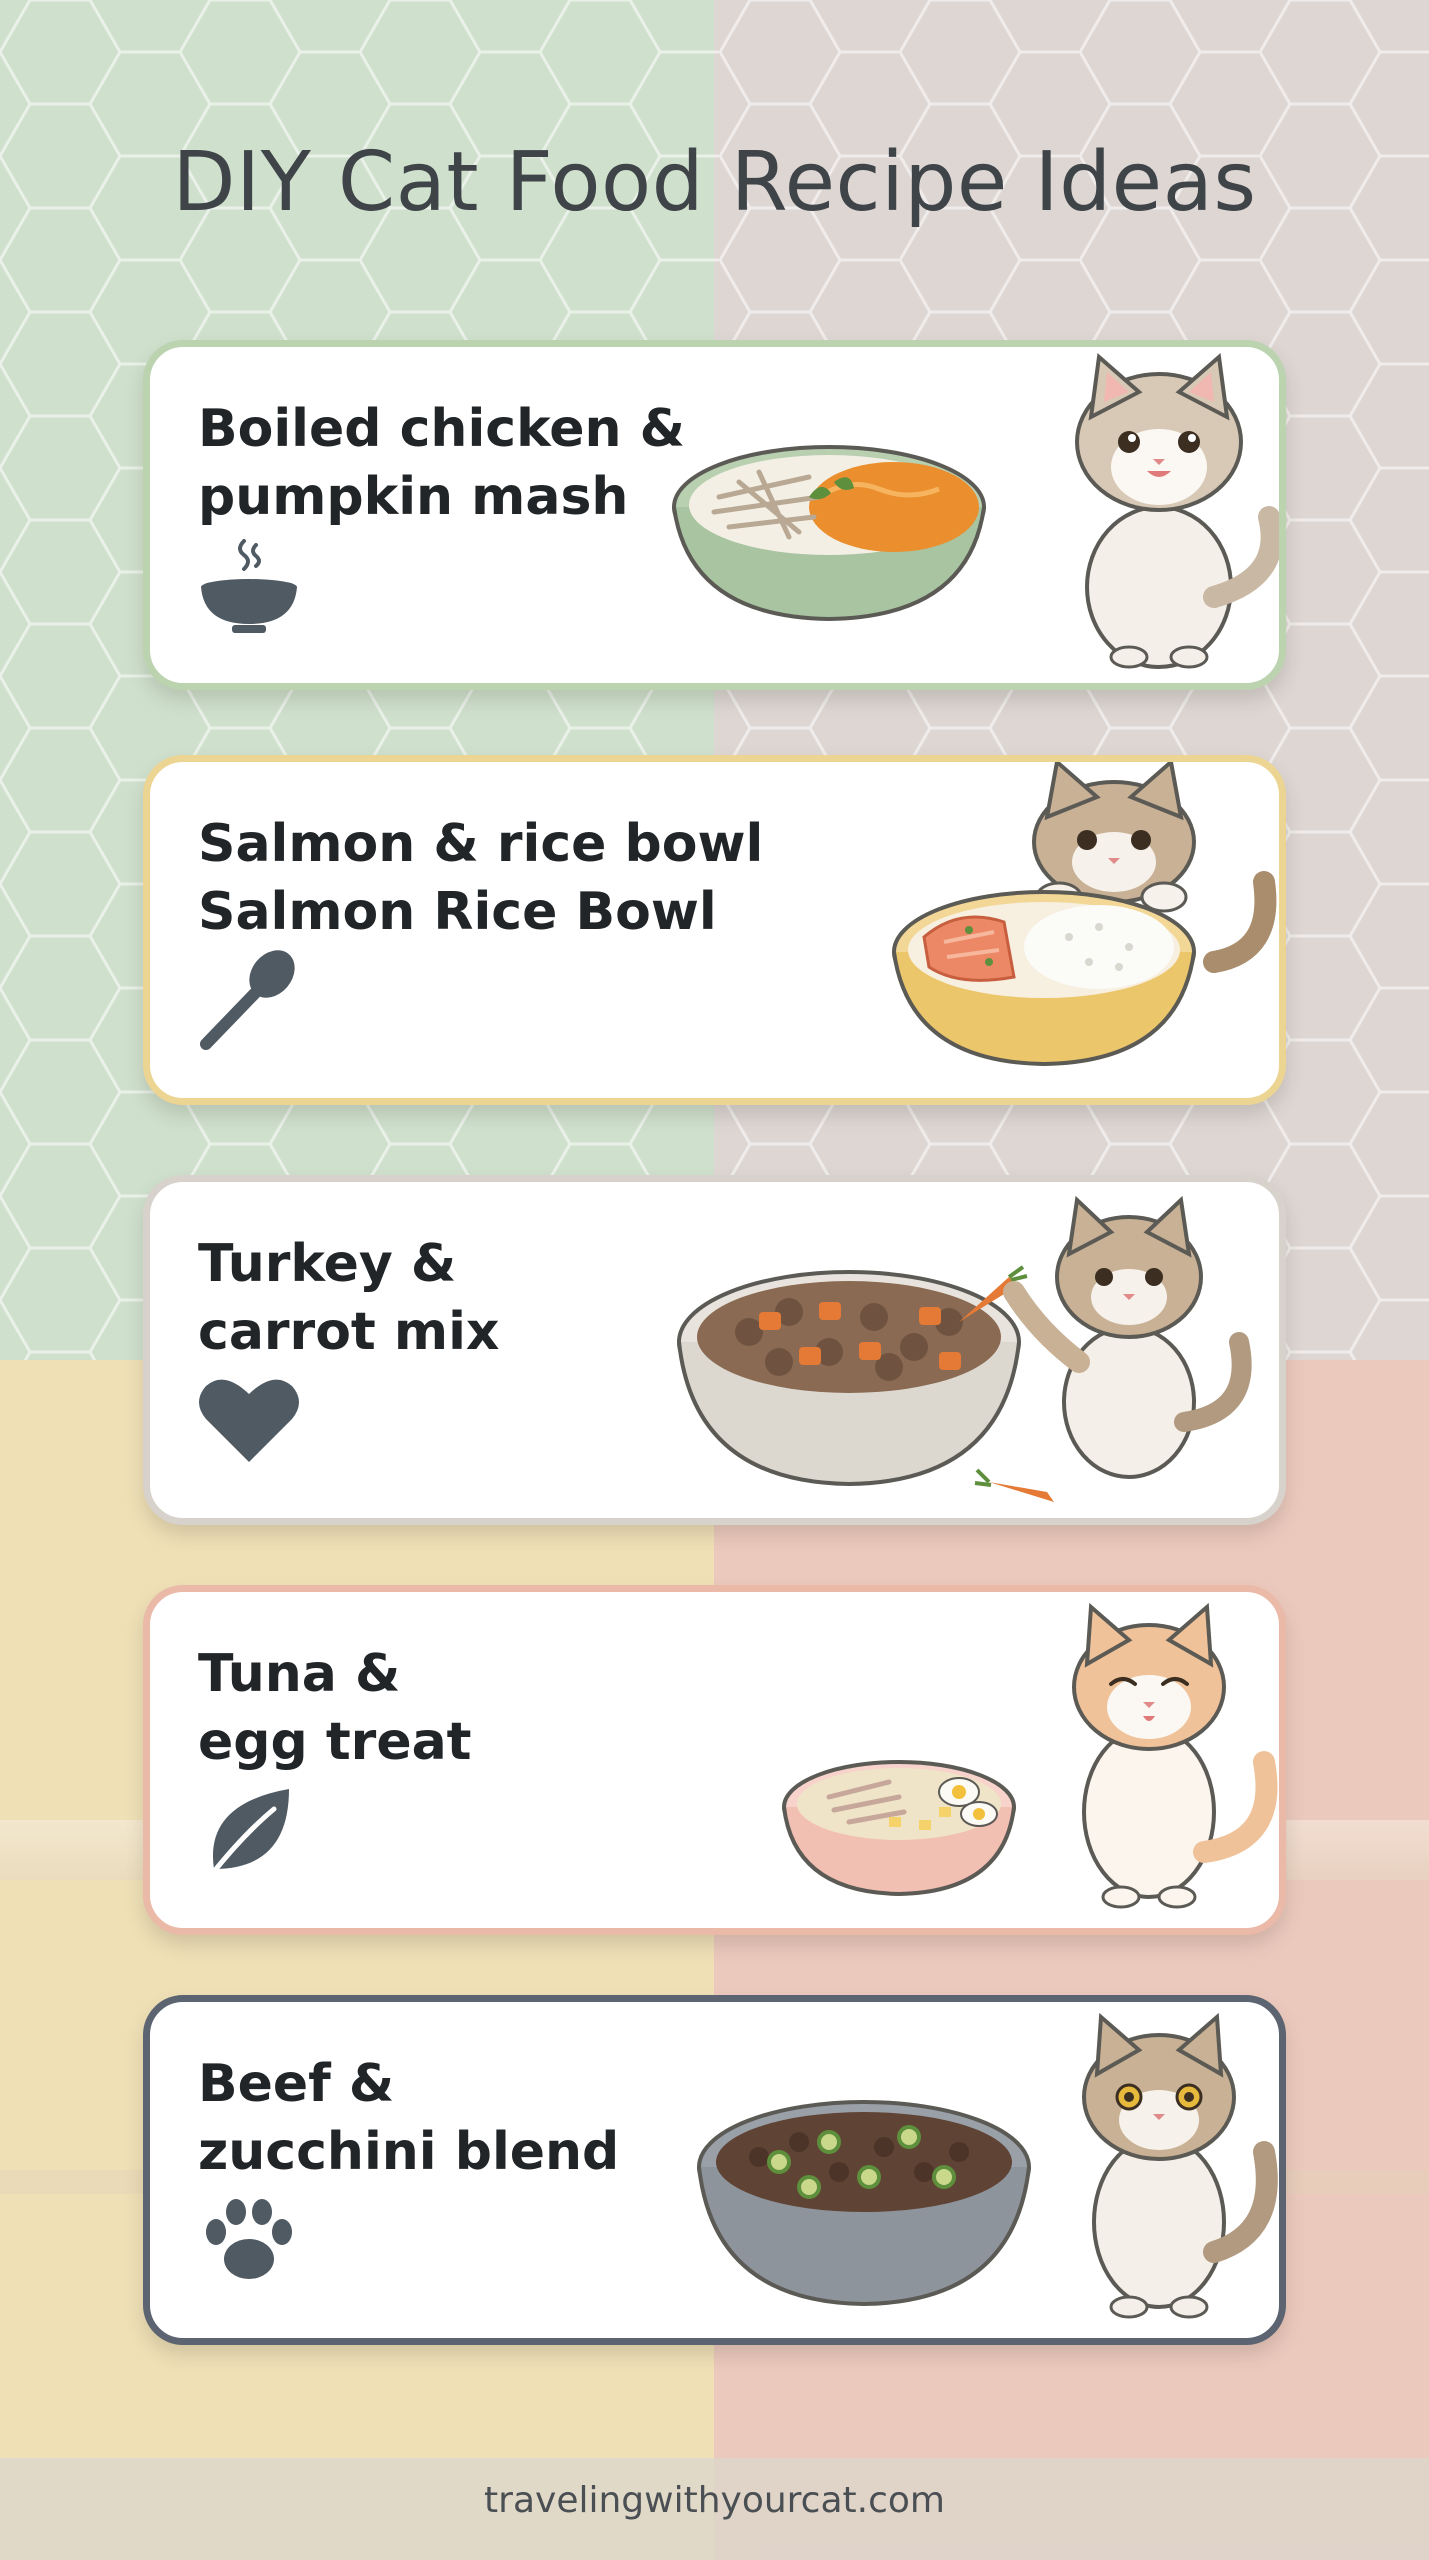  I want to click on footer-url: travelingwithyourcat.com, so click(714, 2500).